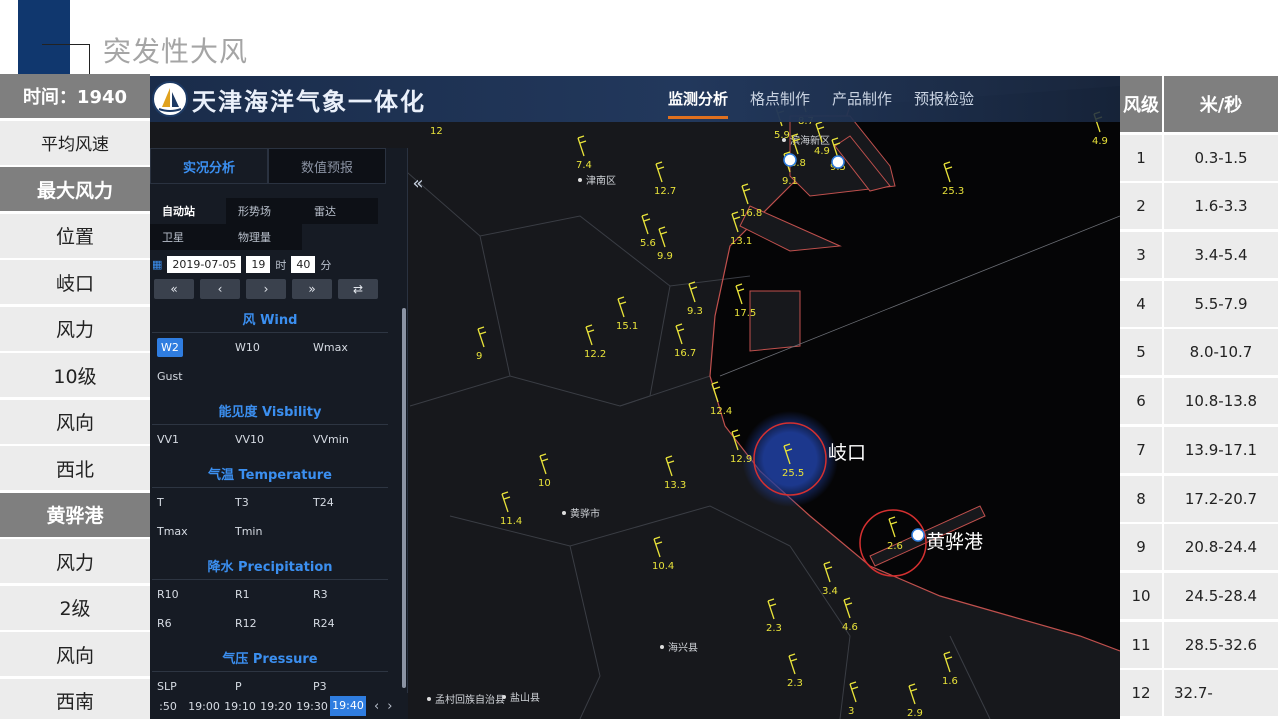  What do you see at coordinates (264, 237) in the screenshot?
I see `sub-tab: 物理量` at bounding box center [264, 237].